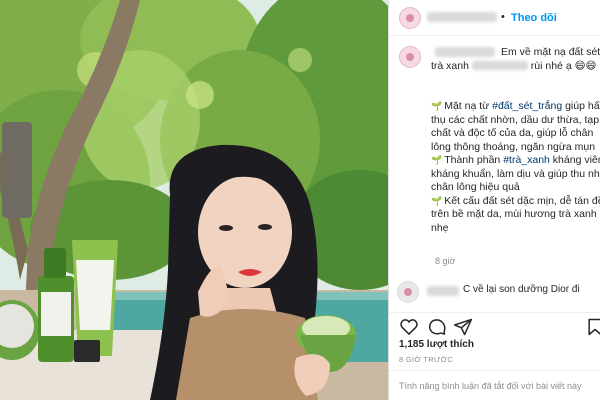  What do you see at coordinates (409, 327) in the screenshot?
I see `heart-icon` at bounding box center [409, 327].